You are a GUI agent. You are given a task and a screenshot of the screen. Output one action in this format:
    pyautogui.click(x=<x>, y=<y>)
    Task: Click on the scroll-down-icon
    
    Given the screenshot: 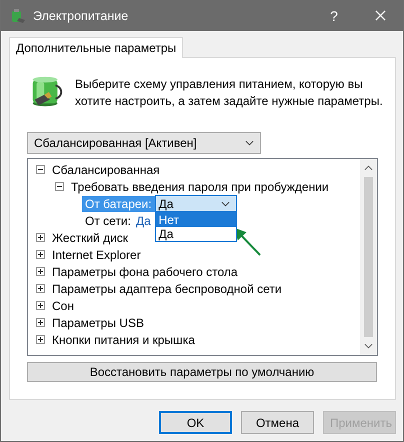 What is the action you would take?
    pyautogui.click(x=368, y=346)
    